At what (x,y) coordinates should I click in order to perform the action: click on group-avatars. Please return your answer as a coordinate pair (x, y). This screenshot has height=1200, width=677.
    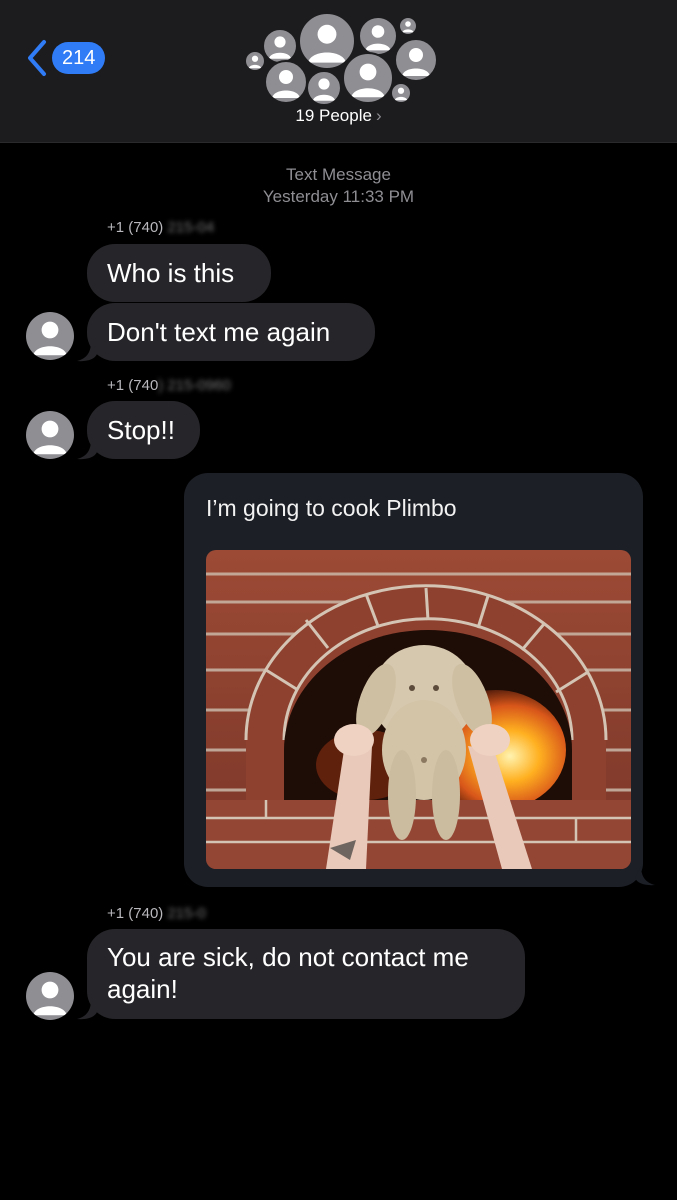
    Looking at the image, I should click on (340, 57).